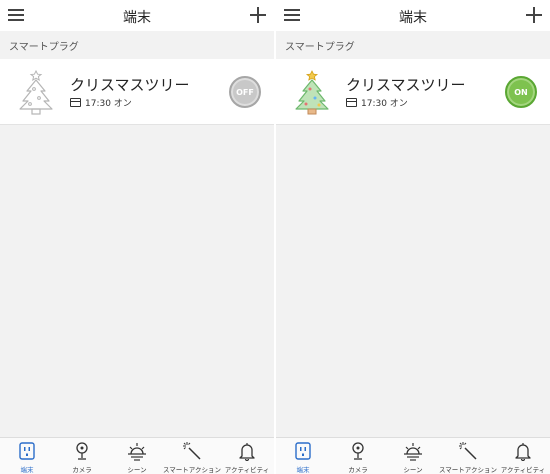 The image size is (550, 474). I want to click on device-card: クリスマスツリー 17:30 オン ON, so click(413, 92).